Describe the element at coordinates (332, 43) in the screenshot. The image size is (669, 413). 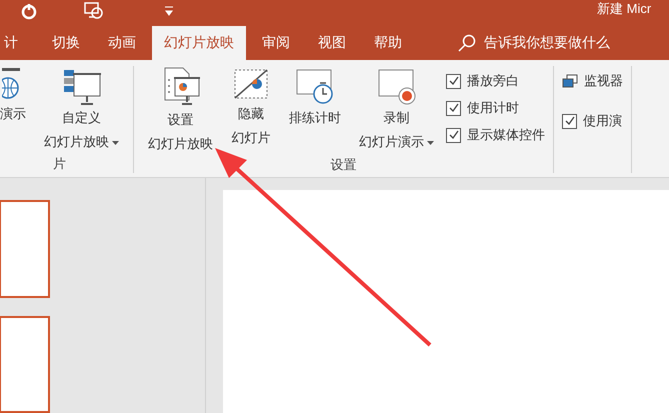
I see `ribbon-tab: 视图` at that location.